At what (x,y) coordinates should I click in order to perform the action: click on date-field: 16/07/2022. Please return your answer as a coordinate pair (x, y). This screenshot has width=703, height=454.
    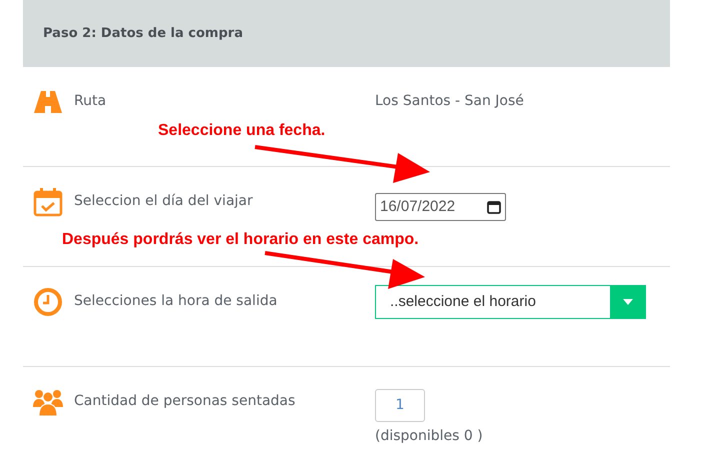
    Looking at the image, I should click on (440, 207).